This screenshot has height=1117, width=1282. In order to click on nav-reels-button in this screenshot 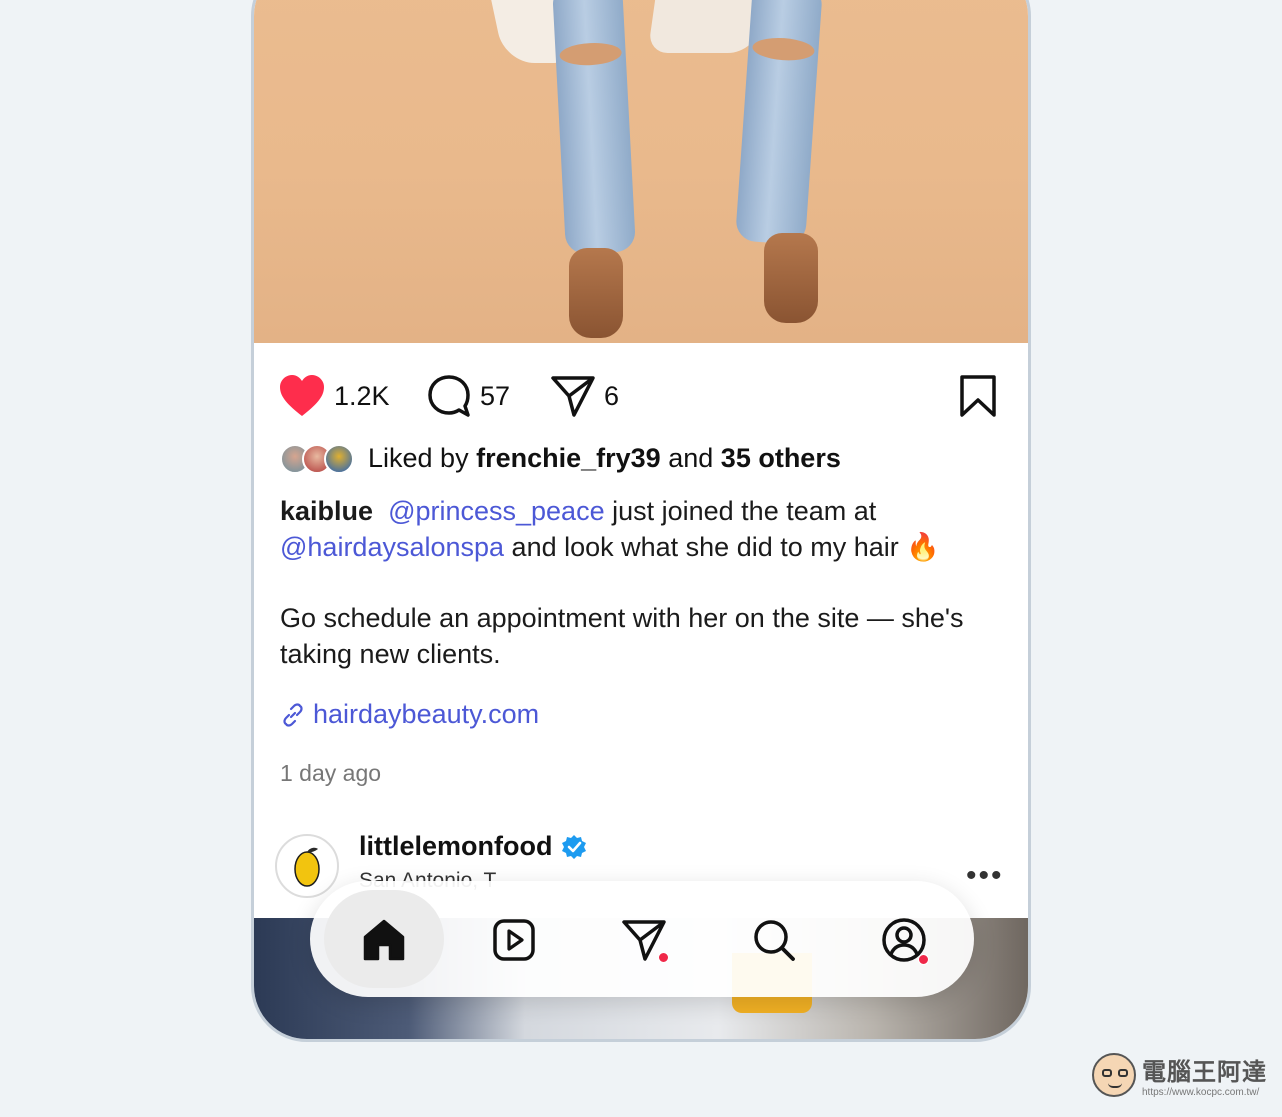, I will do `click(514, 940)`.